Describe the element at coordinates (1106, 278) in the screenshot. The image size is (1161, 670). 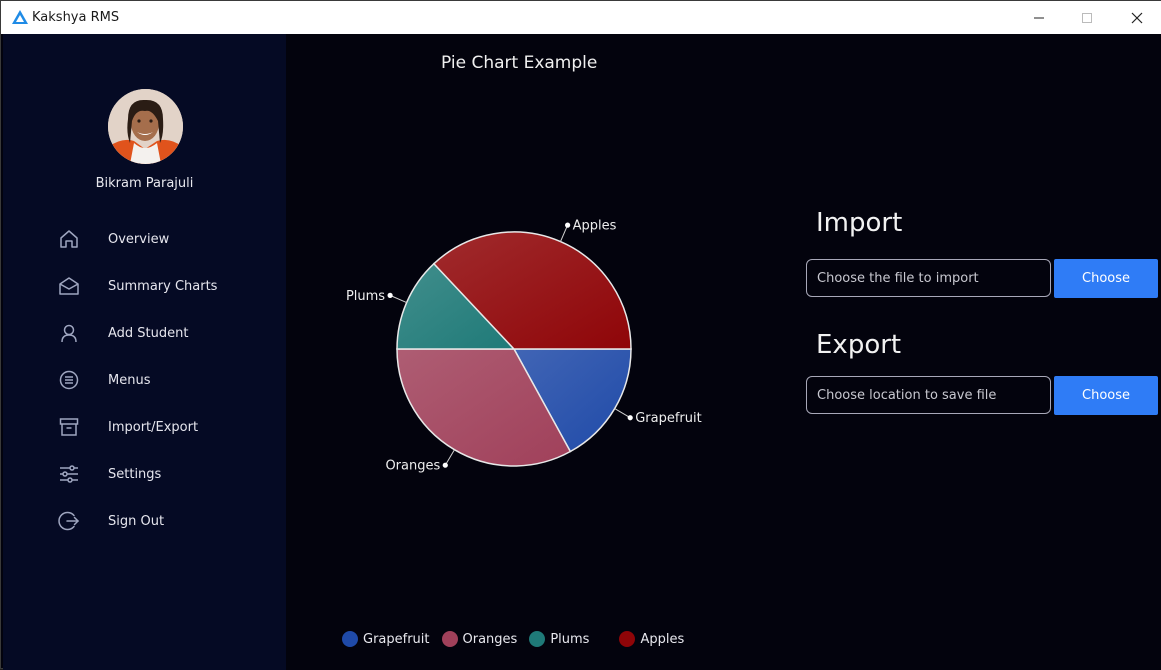
I see `import-choose-button: Choose` at that location.